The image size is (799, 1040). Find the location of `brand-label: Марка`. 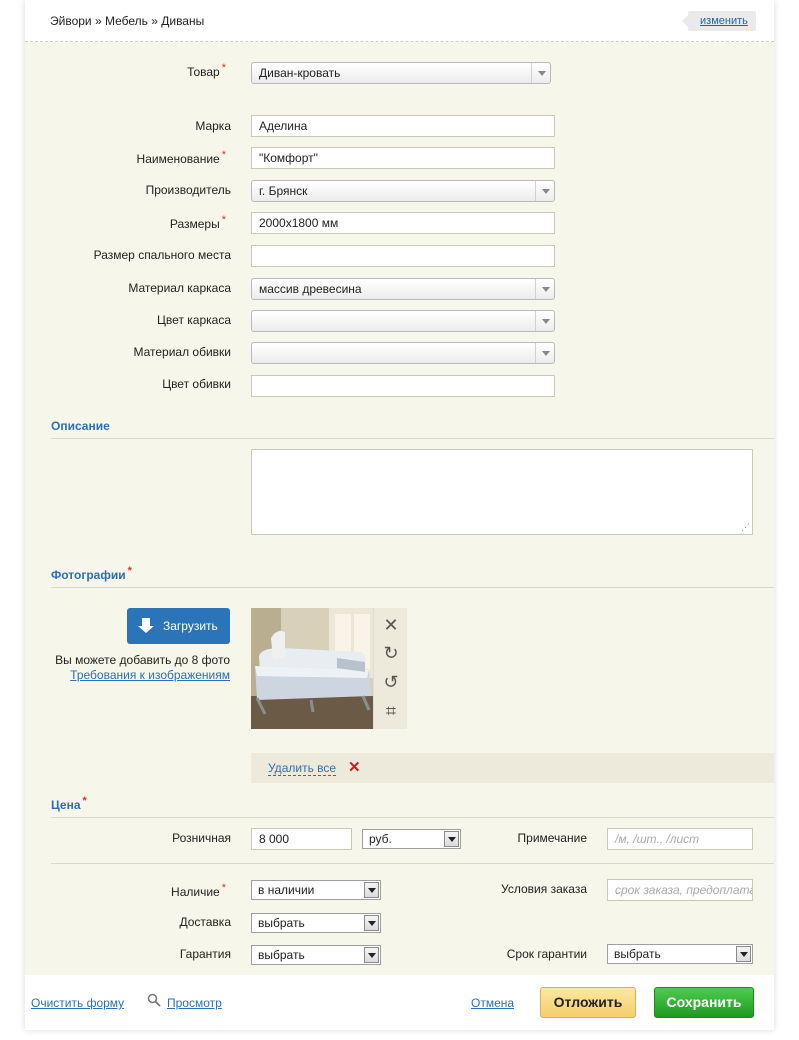

brand-label: Марка is located at coordinates (213, 126).